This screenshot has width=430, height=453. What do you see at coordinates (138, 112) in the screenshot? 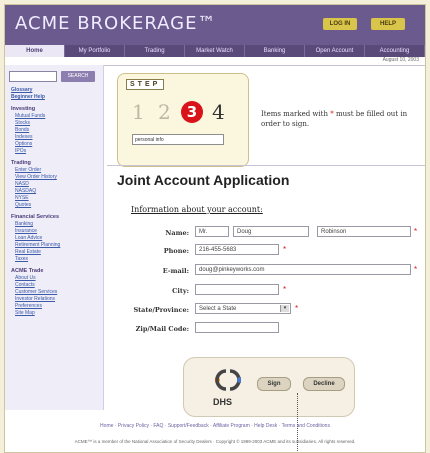
I see `step-1: 1` at bounding box center [138, 112].